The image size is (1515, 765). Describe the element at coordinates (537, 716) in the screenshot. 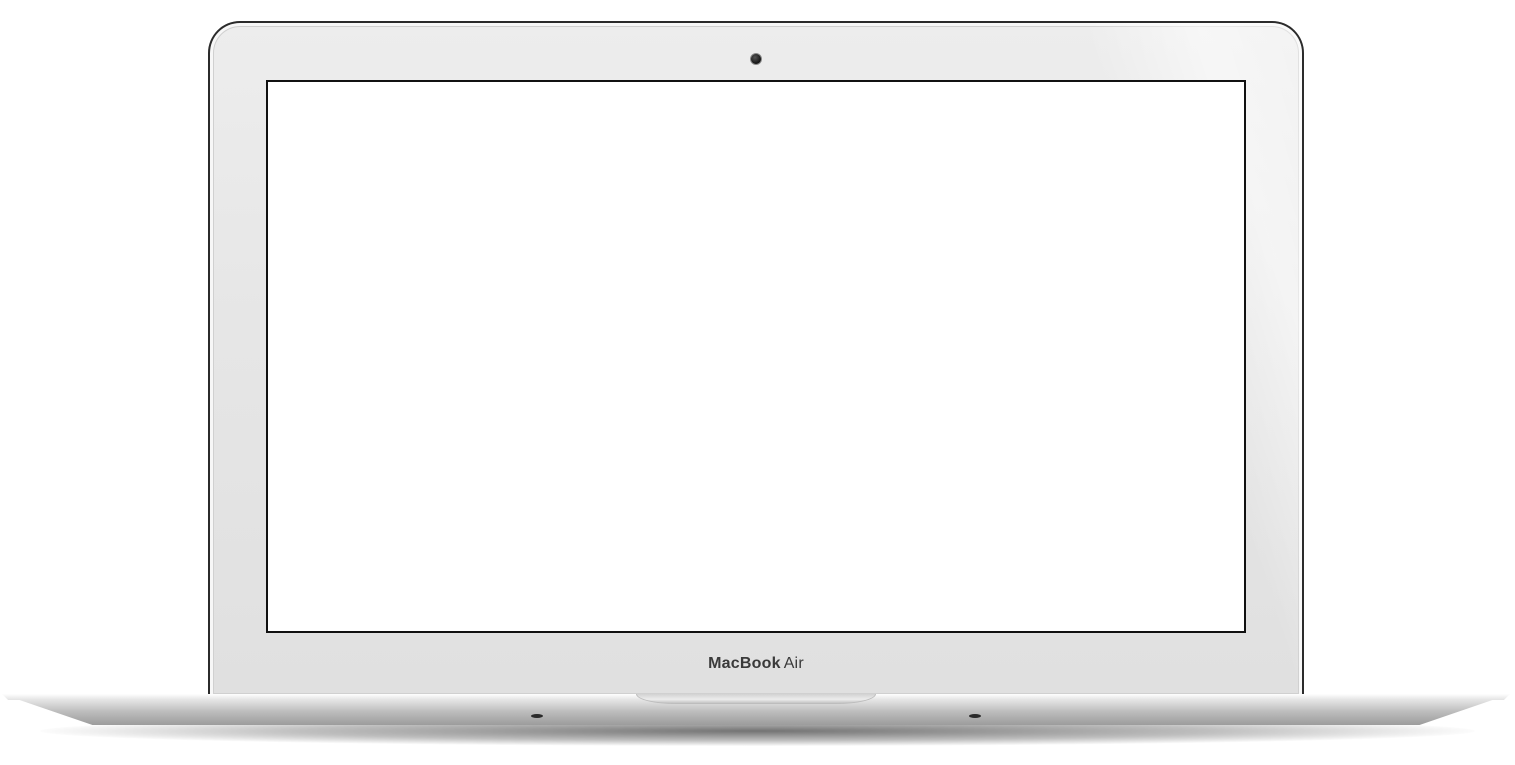

I see `laptop-foot-left` at that location.